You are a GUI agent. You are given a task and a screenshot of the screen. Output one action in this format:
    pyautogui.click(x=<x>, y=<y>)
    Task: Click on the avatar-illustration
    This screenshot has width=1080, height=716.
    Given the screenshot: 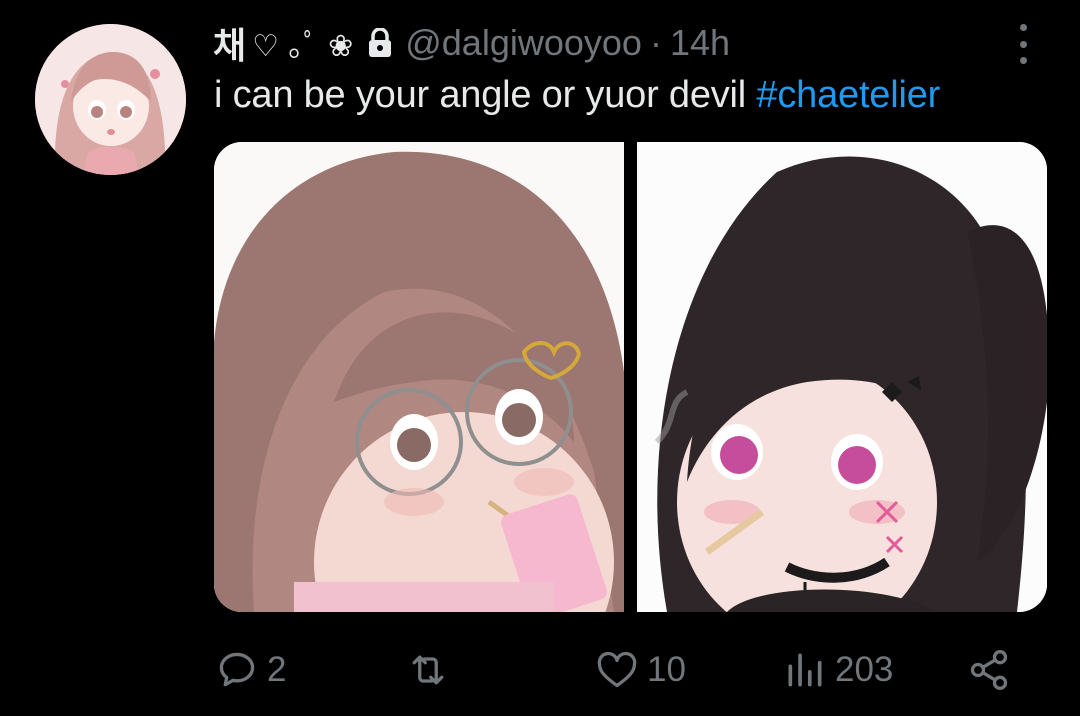 What is the action you would take?
    pyautogui.click(x=110, y=99)
    